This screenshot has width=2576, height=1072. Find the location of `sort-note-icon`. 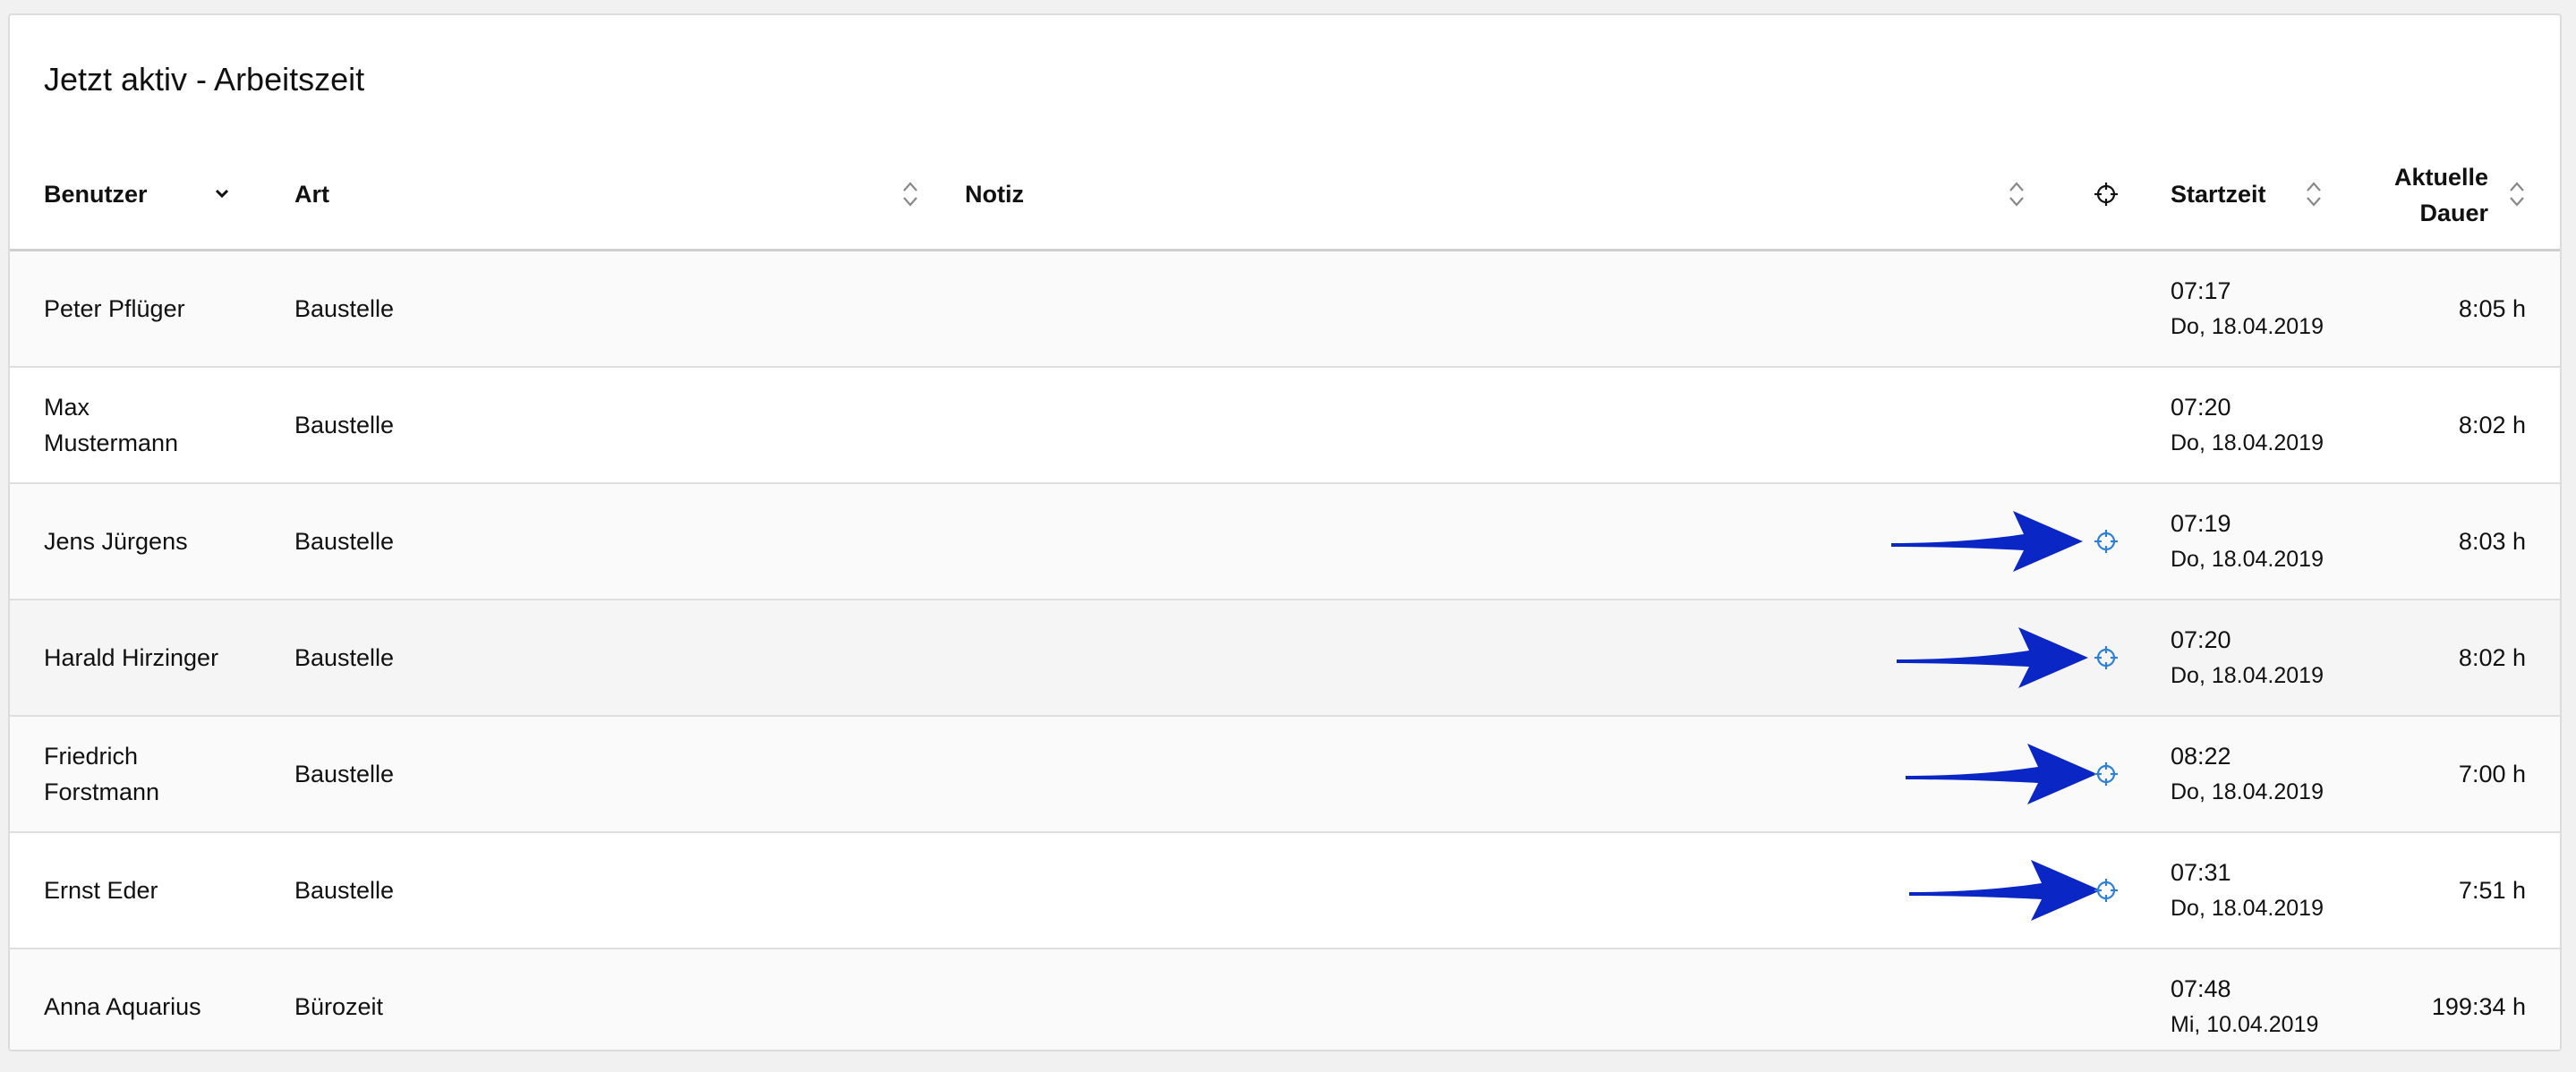

sort-note-icon is located at coordinates (2017, 194).